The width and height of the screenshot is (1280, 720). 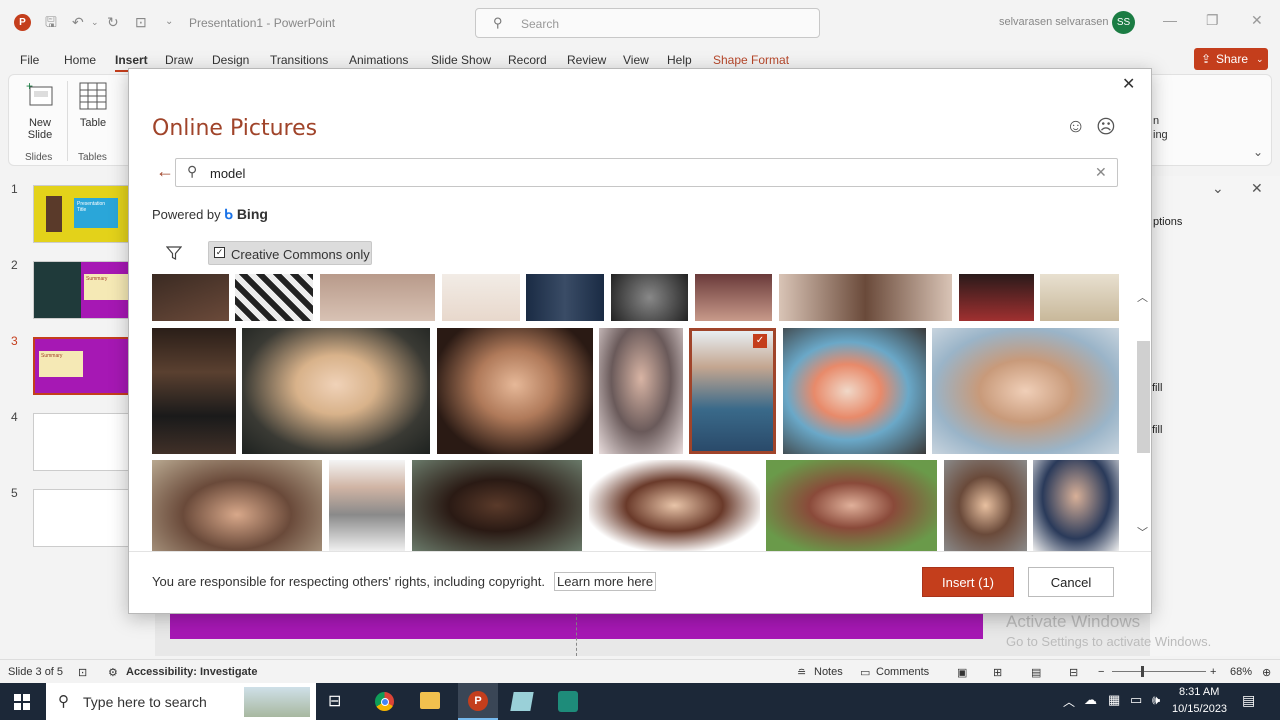 What do you see at coordinates (636, 60) in the screenshot?
I see `tab-view: View` at bounding box center [636, 60].